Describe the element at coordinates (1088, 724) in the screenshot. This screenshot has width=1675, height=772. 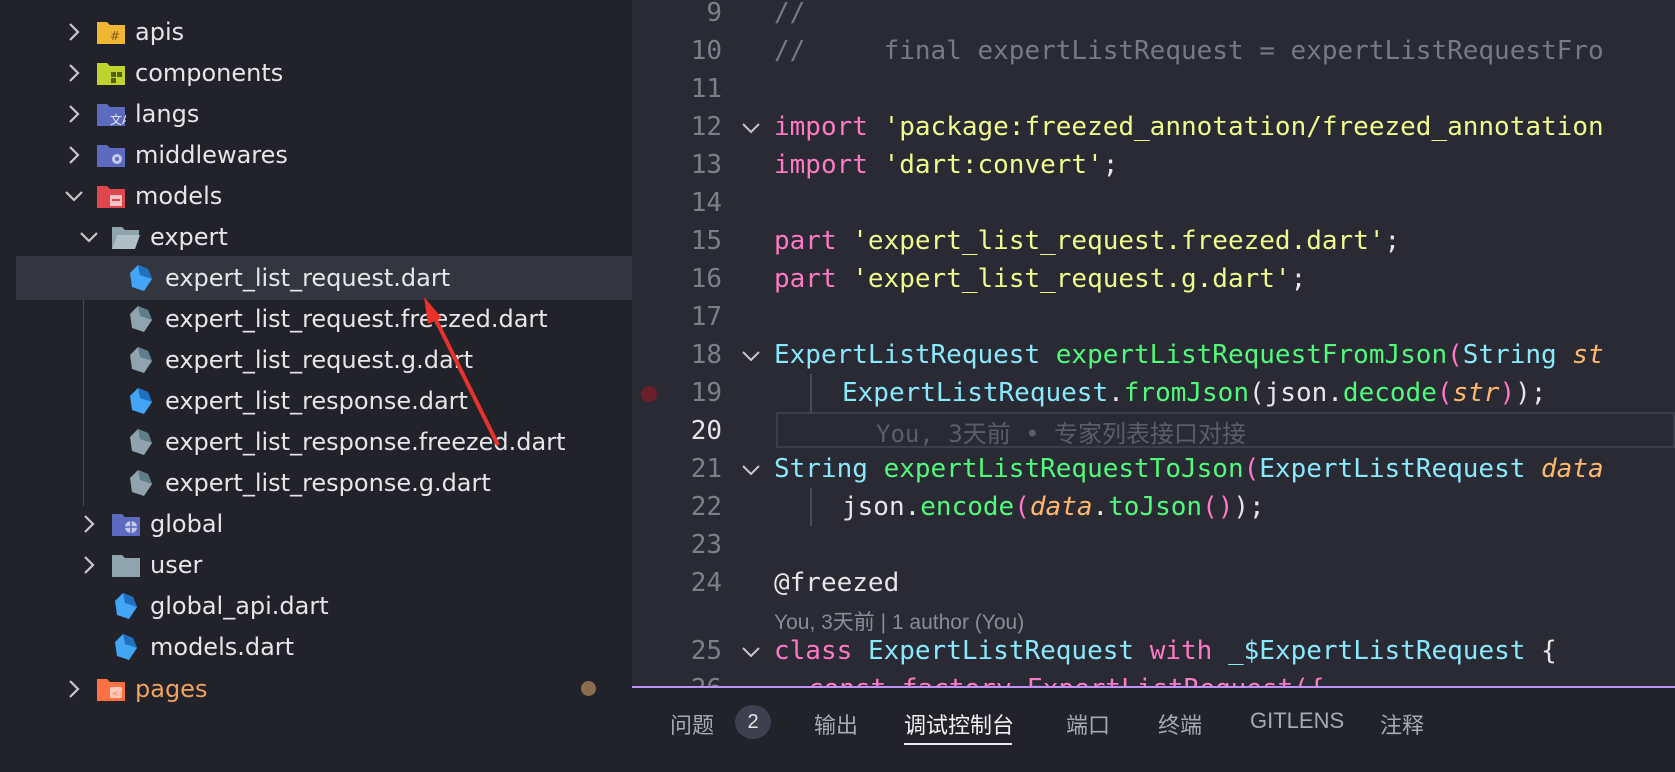
I see `tab-ports: 端口` at that location.